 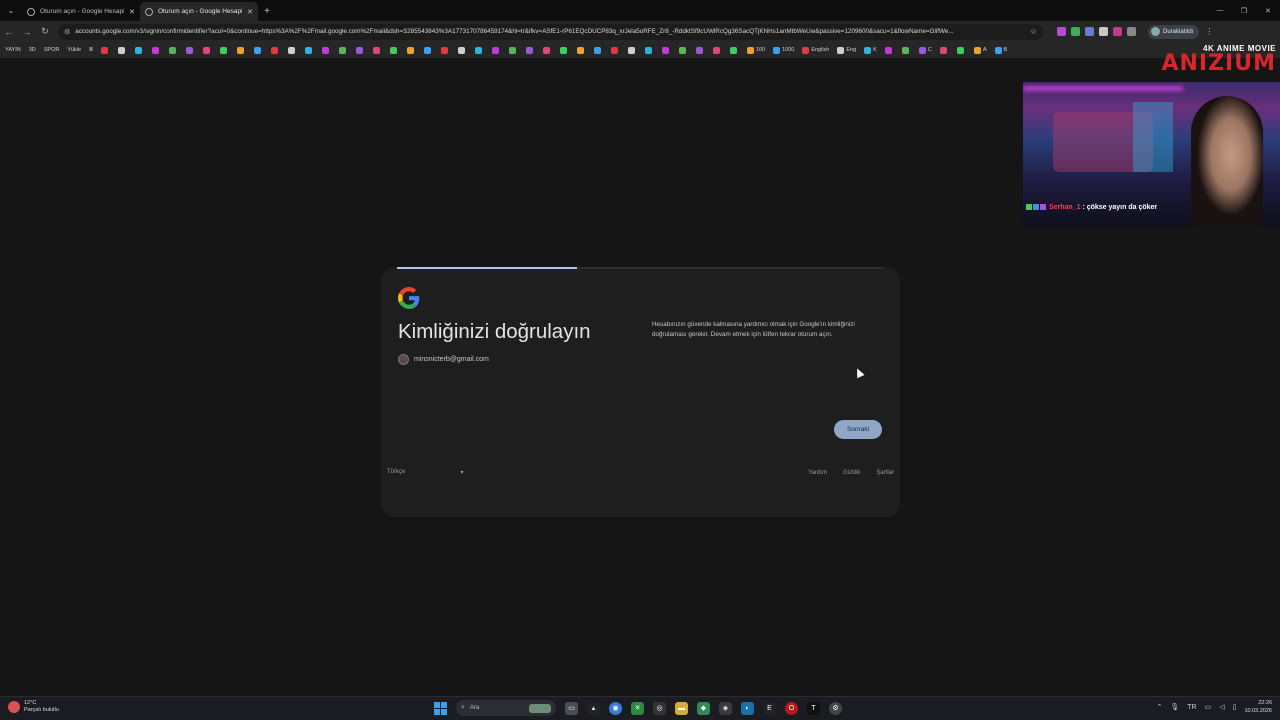 What do you see at coordinates (817, 473) in the screenshot?
I see `footer-link-help: Yardım` at bounding box center [817, 473].